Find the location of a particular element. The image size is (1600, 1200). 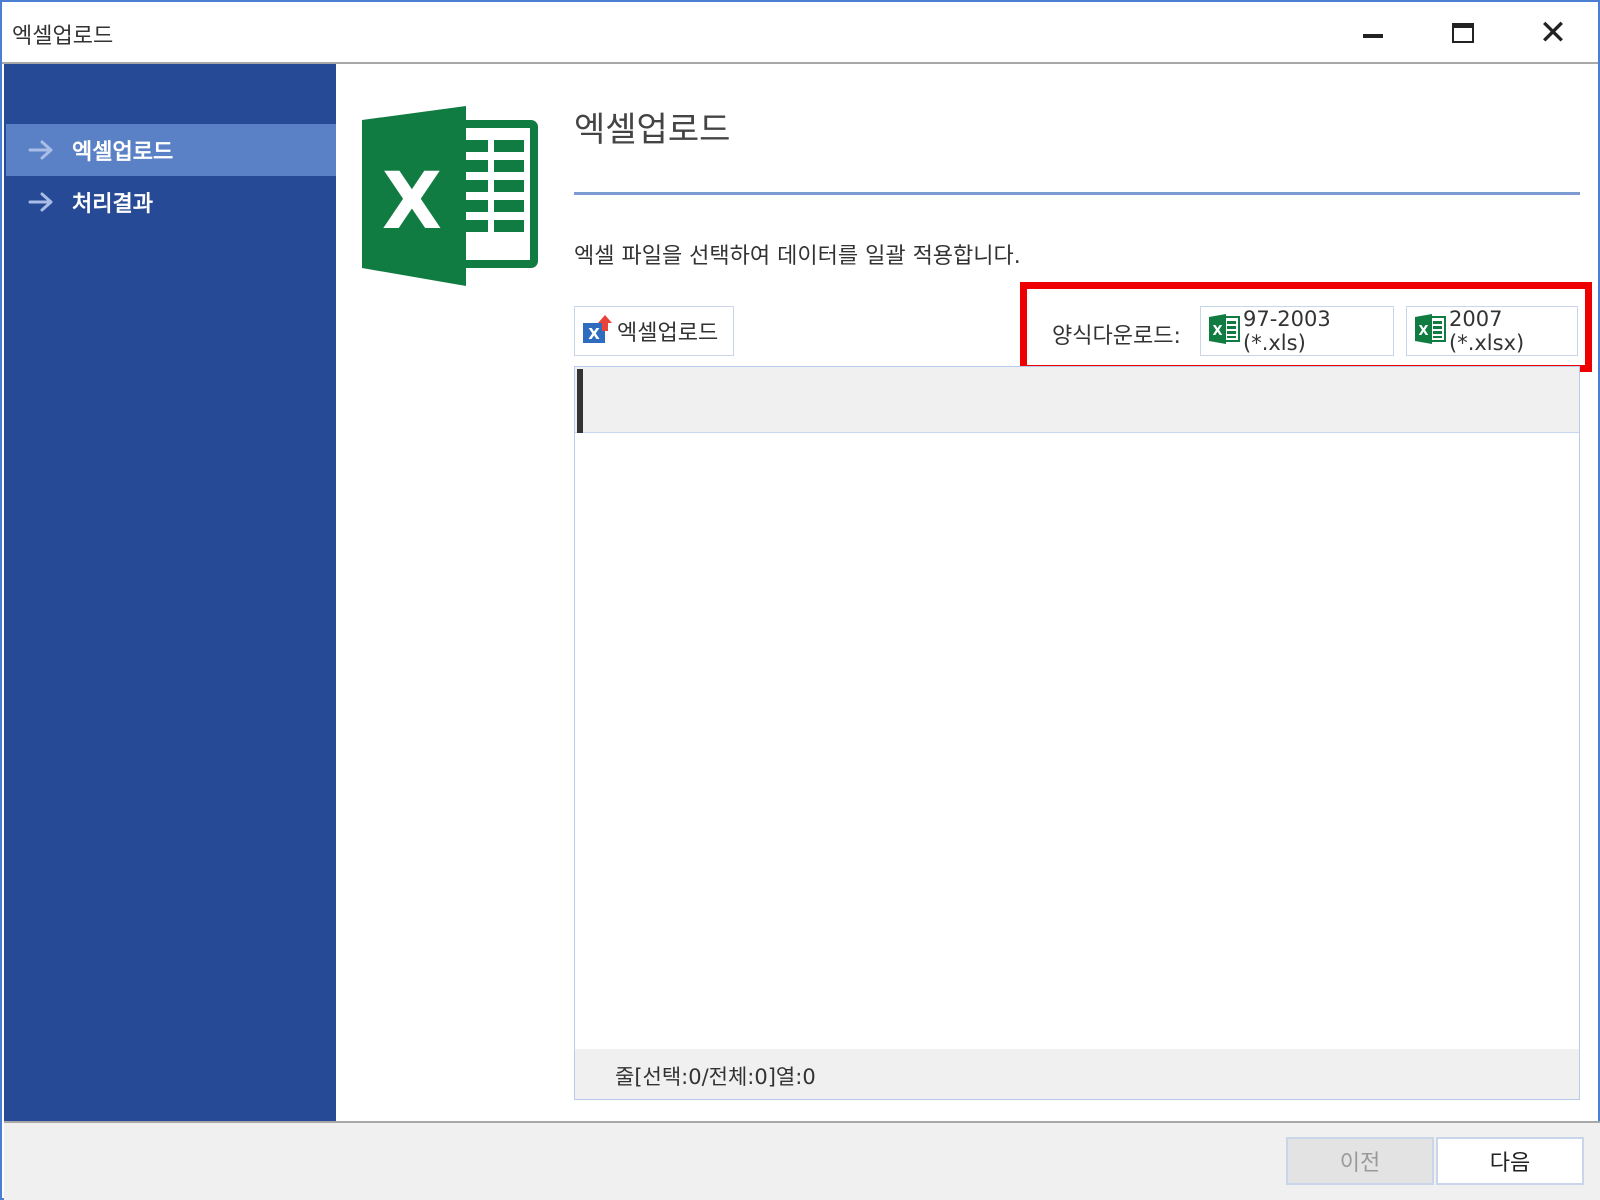

sidebar-item-result: 처리결과 is located at coordinates (171, 202).